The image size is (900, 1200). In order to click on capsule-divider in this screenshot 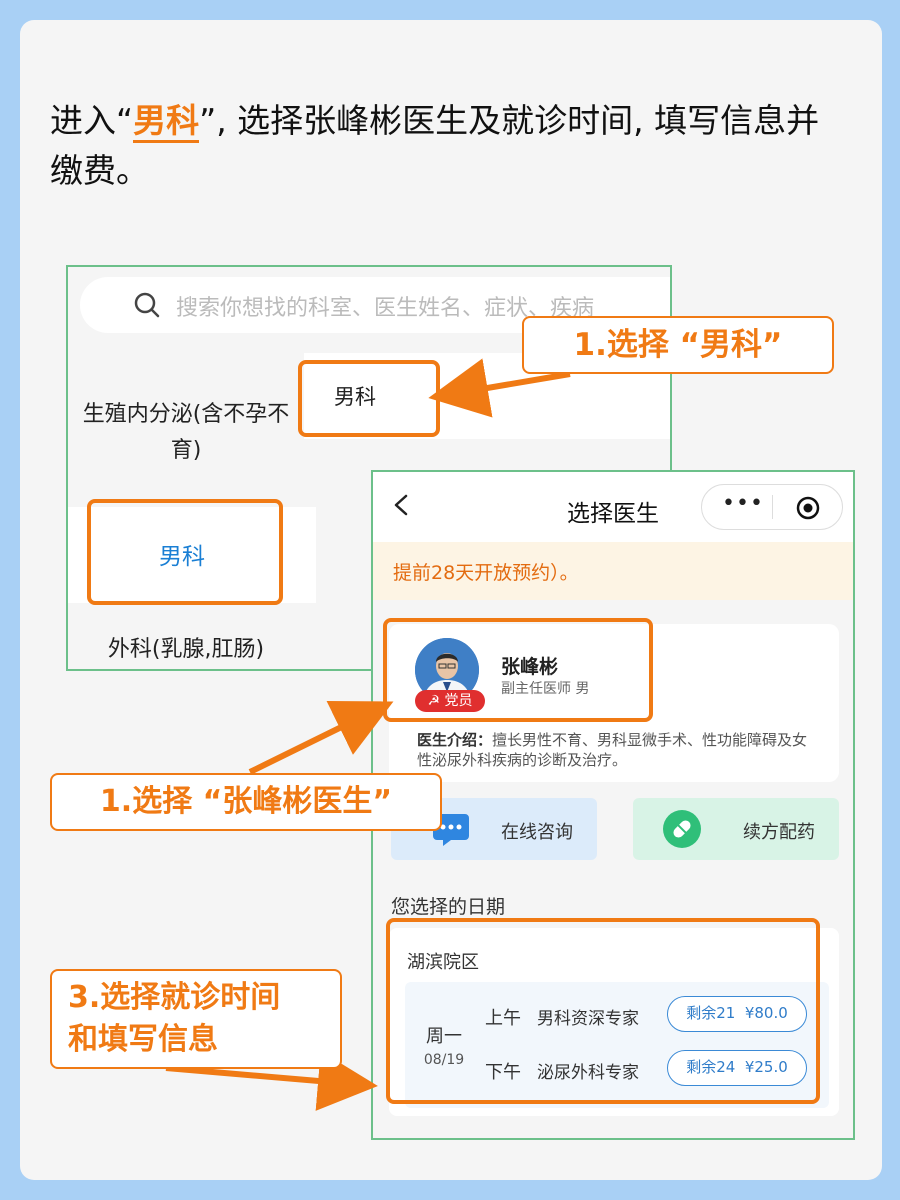, I will do `click(772, 507)`.